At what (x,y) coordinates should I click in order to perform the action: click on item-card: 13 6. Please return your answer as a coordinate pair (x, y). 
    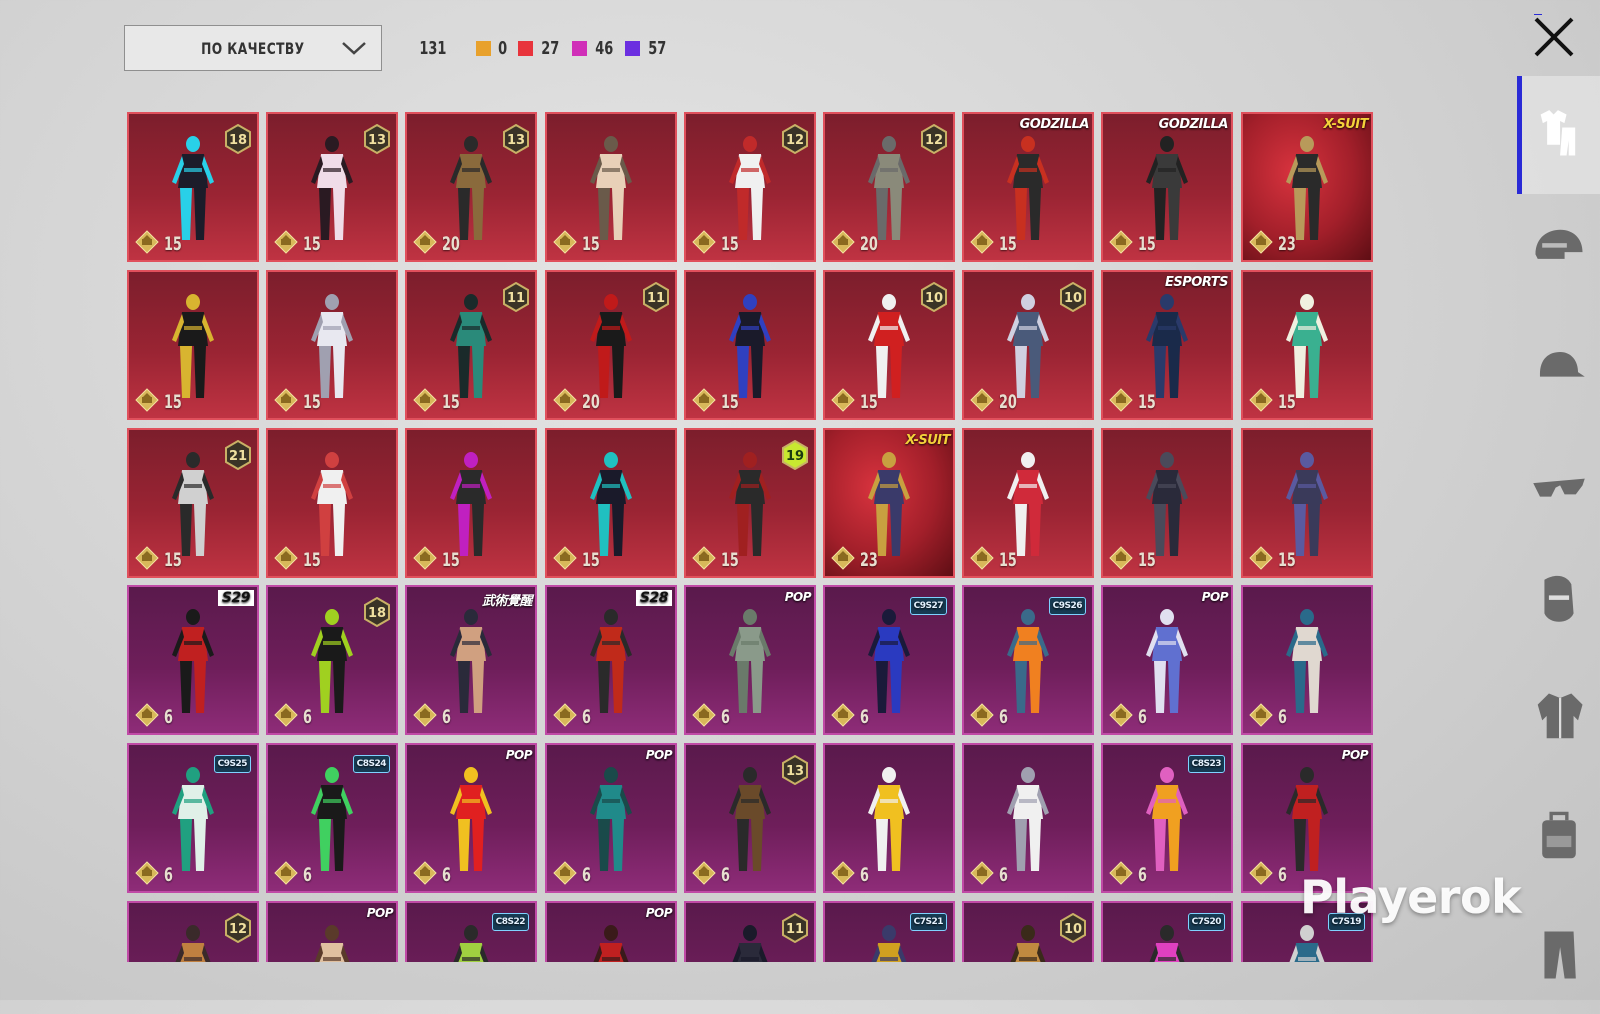
    Looking at the image, I should click on (750, 818).